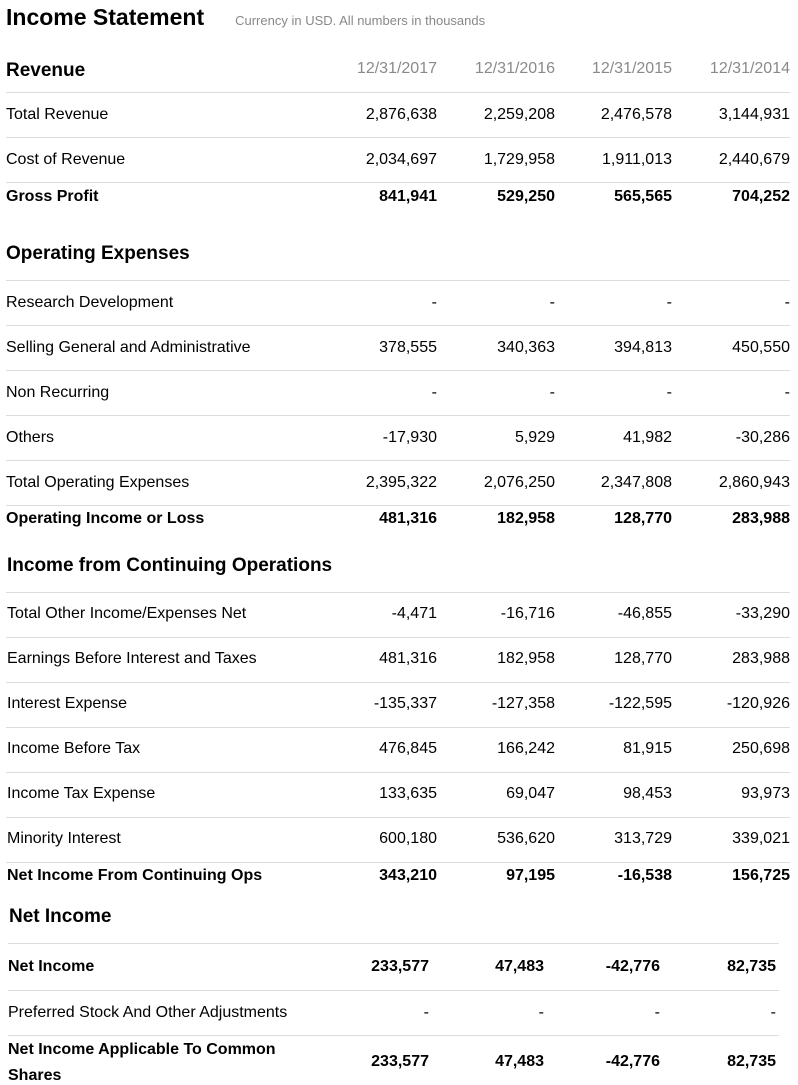 The height and width of the screenshot is (1085, 798). What do you see at coordinates (409, 437) in the screenshot?
I see `row-value: -17,930` at bounding box center [409, 437].